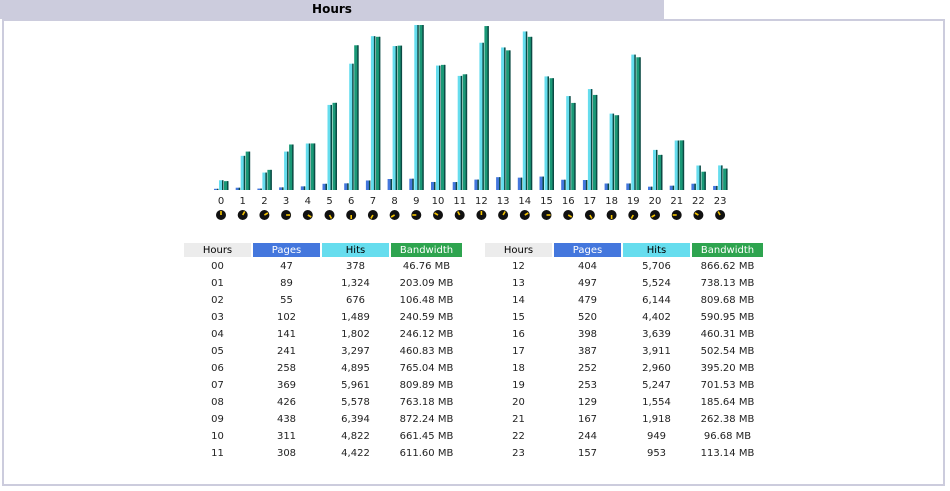  Describe the element at coordinates (426, 283) in the screenshot. I see `cell-bandwidth: 203.09 MB` at that location.